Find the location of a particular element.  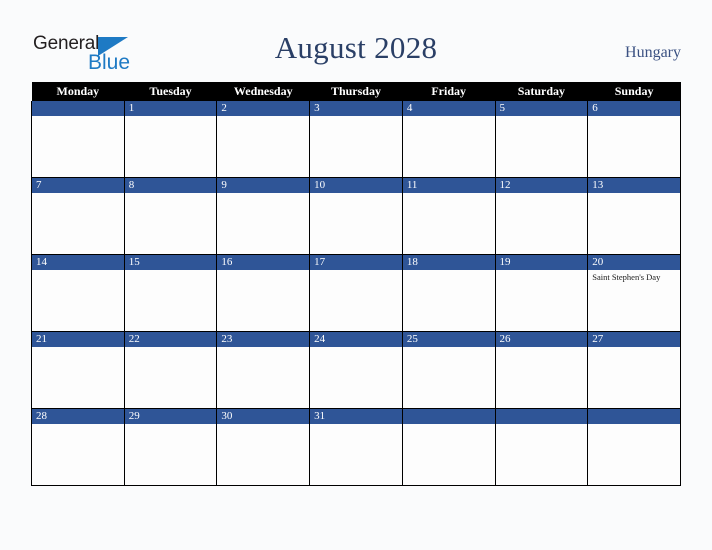

calendar-day-cell: 21 is located at coordinates (78, 370).